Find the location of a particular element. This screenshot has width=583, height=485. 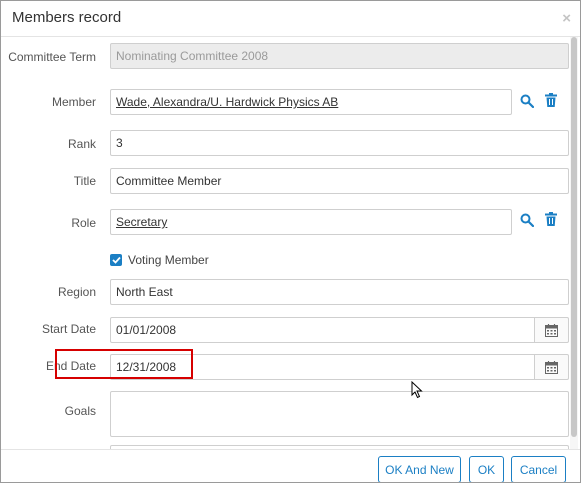

dialog-scrollbar is located at coordinates (574, 243).